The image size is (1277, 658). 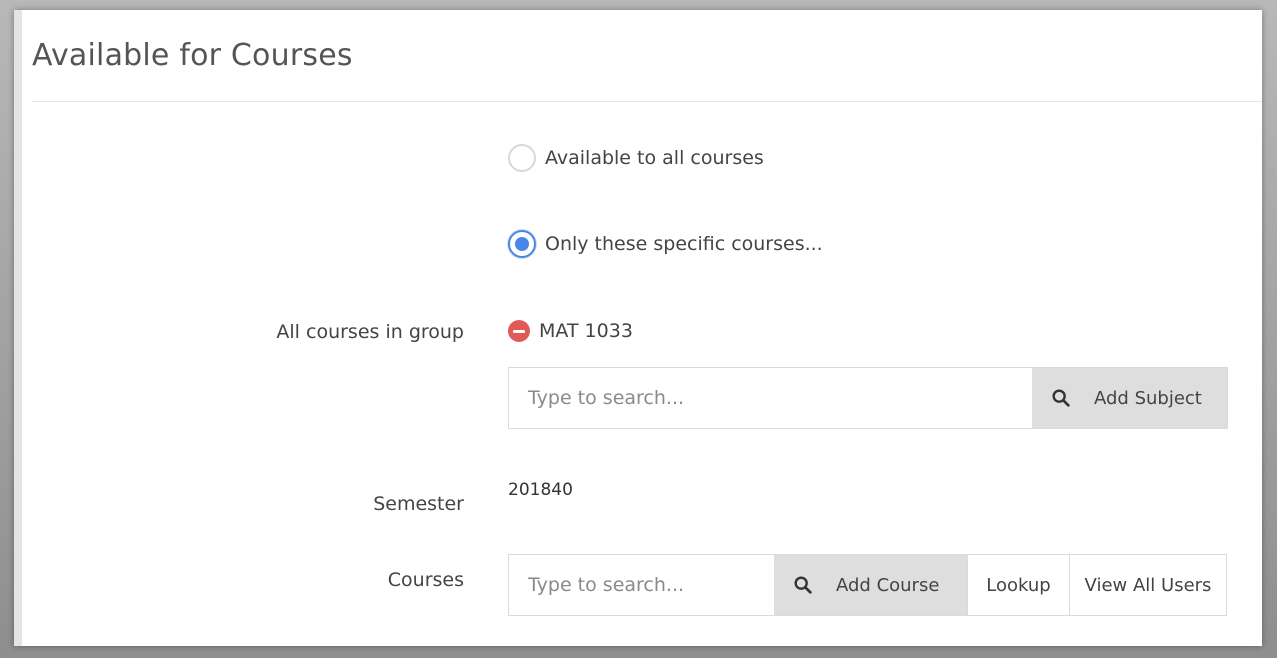 I want to click on radio-checked, so click(x=522, y=244).